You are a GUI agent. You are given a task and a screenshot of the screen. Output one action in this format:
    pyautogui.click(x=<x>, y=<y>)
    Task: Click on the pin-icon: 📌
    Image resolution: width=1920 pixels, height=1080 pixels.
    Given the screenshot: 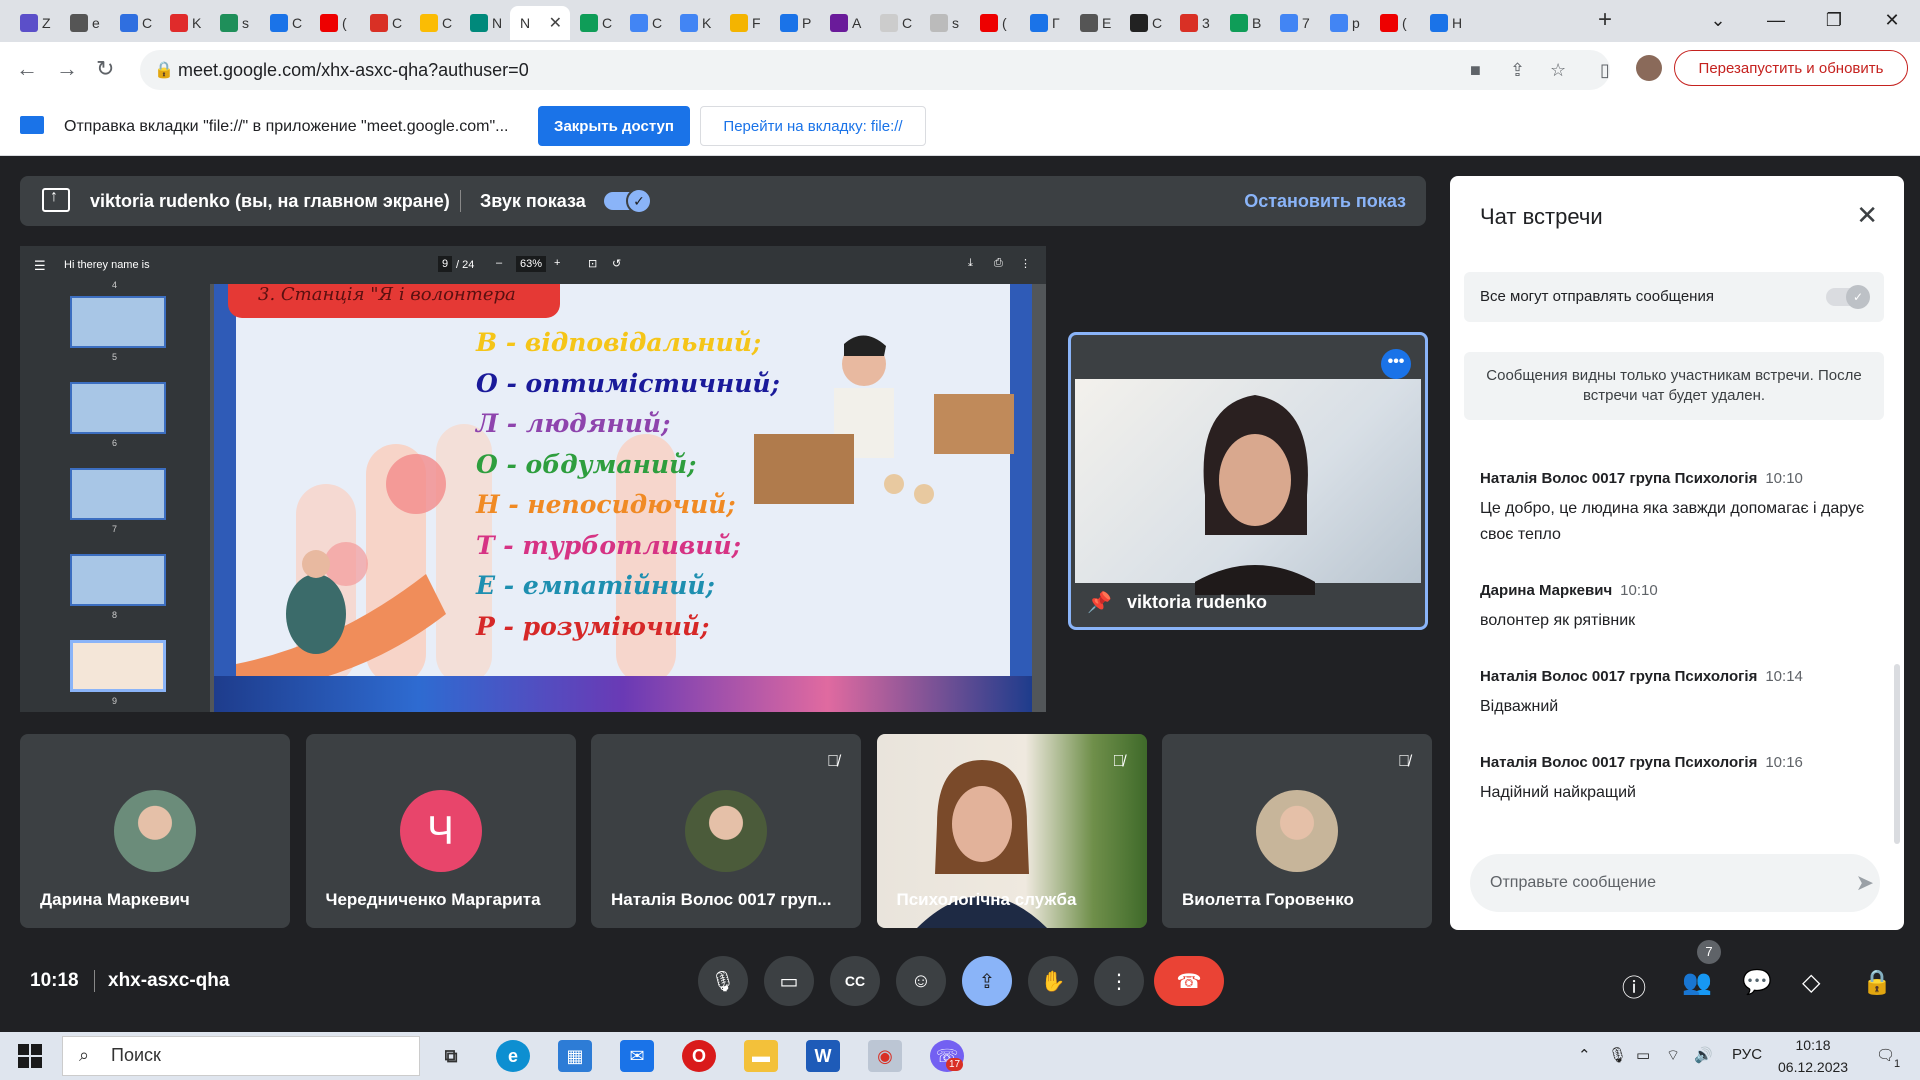 What is the action you would take?
    pyautogui.click(x=1099, y=602)
    